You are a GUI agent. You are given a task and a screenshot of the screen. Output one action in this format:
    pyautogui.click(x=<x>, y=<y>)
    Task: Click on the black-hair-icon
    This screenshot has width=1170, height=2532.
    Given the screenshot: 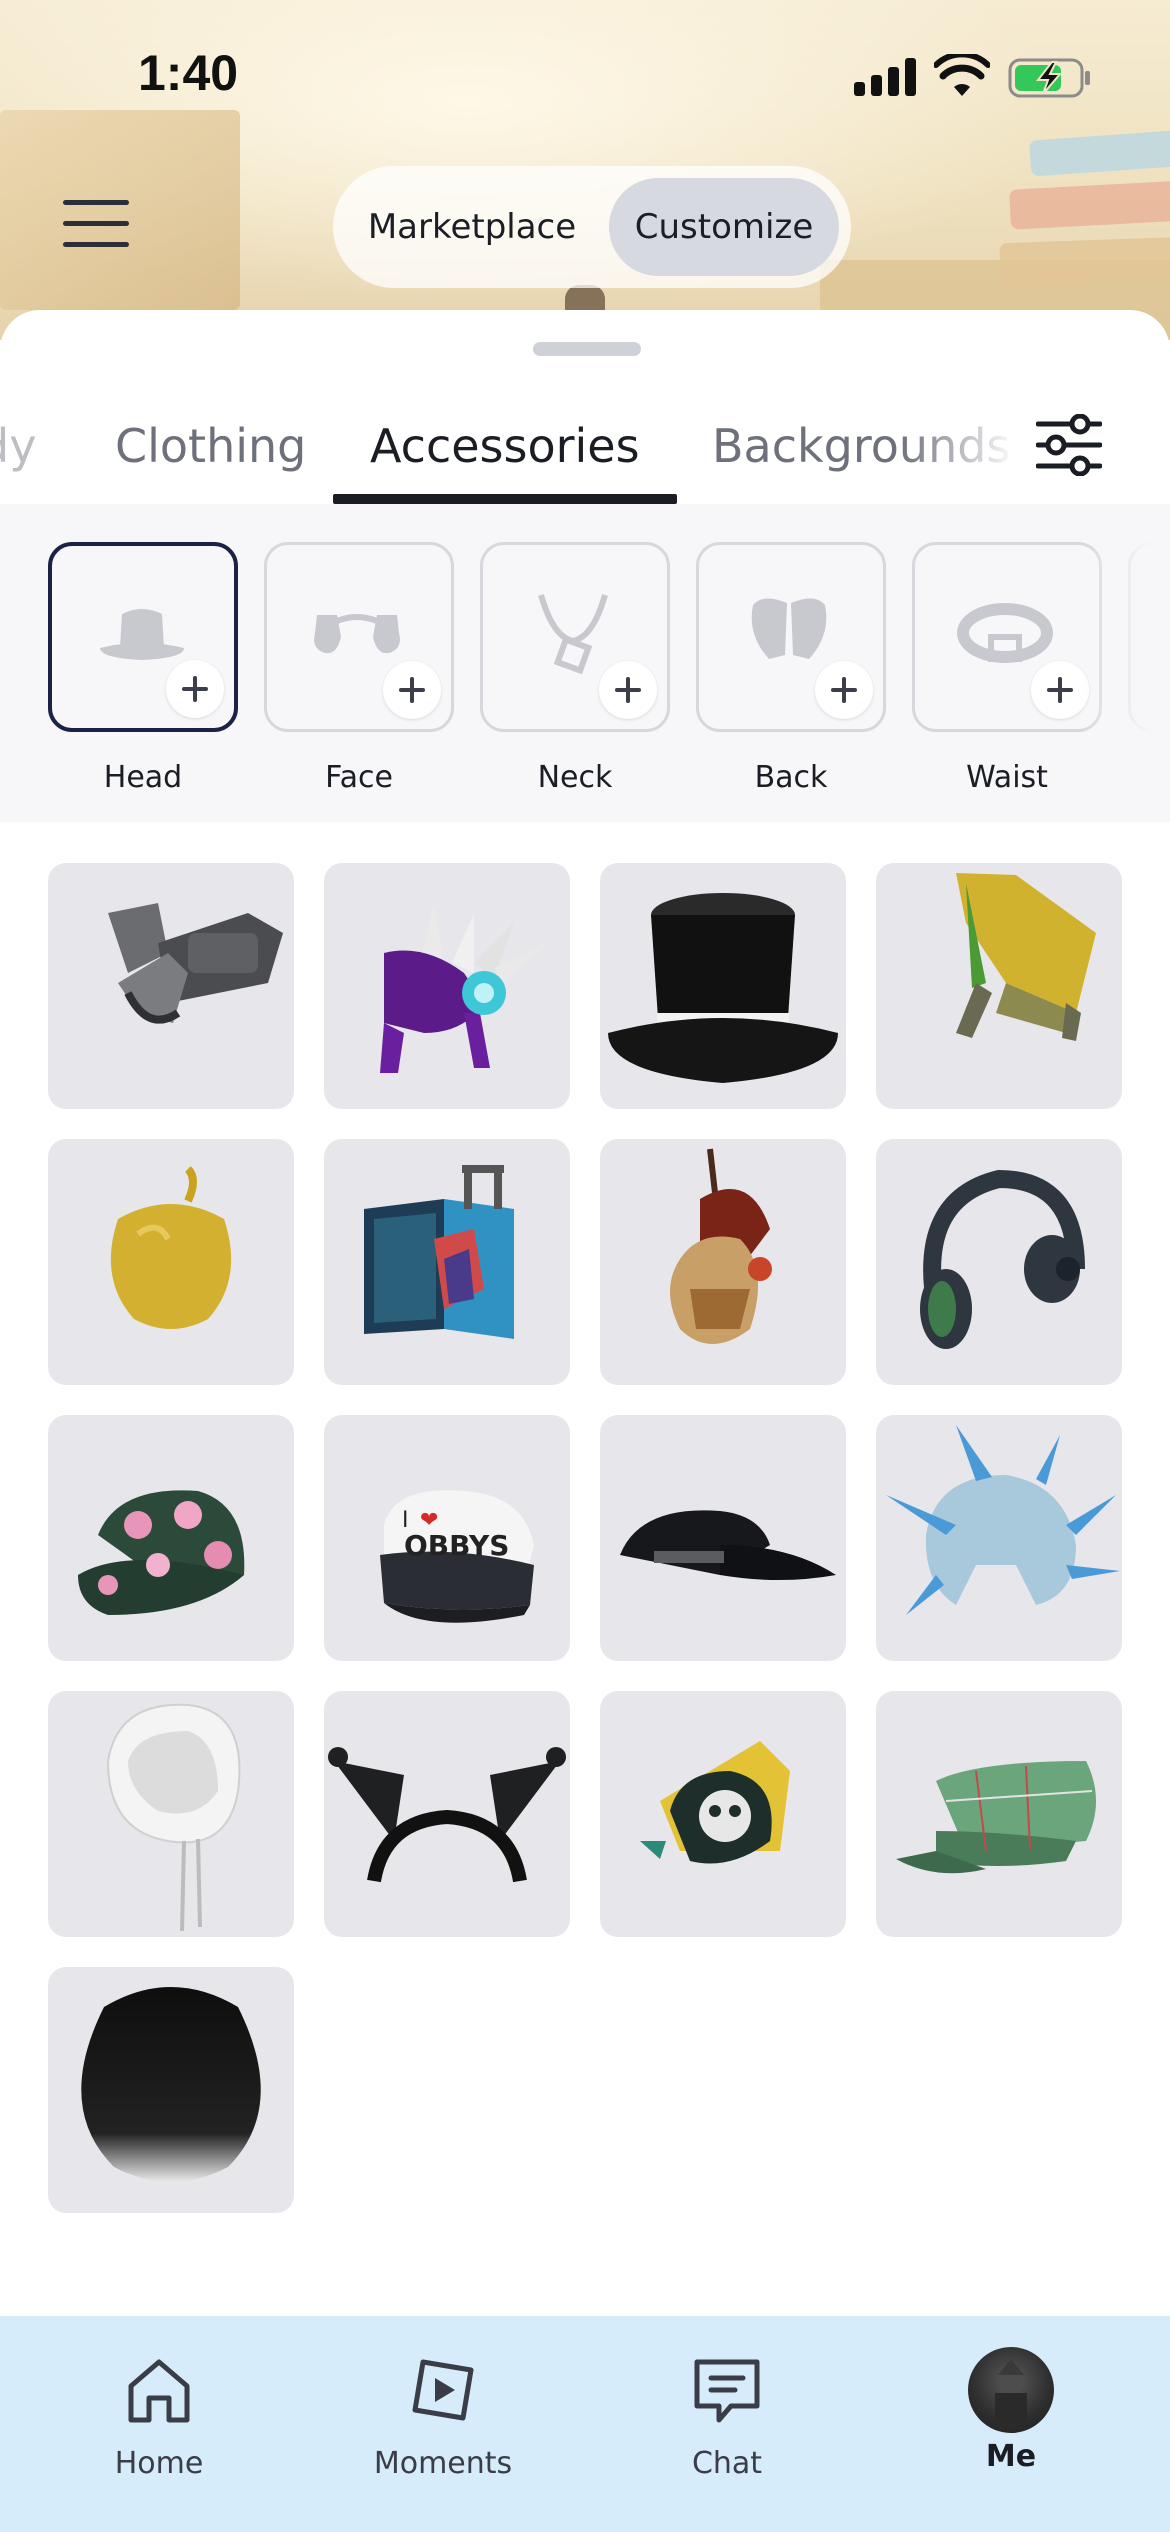 What is the action you would take?
    pyautogui.click(x=171, y=2084)
    